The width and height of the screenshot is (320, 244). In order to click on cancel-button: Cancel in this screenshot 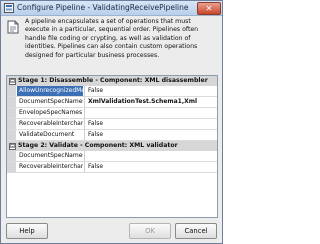, I will do `click(196, 231)`.